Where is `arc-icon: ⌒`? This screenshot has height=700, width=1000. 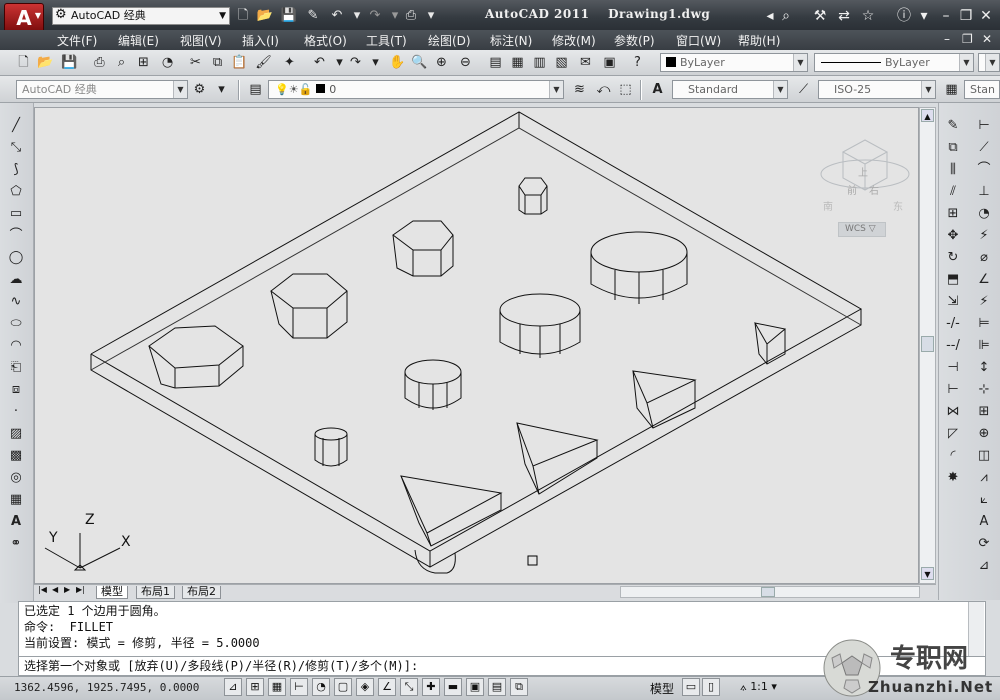 arc-icon: ⌒ is located at coordinates (16, 236).